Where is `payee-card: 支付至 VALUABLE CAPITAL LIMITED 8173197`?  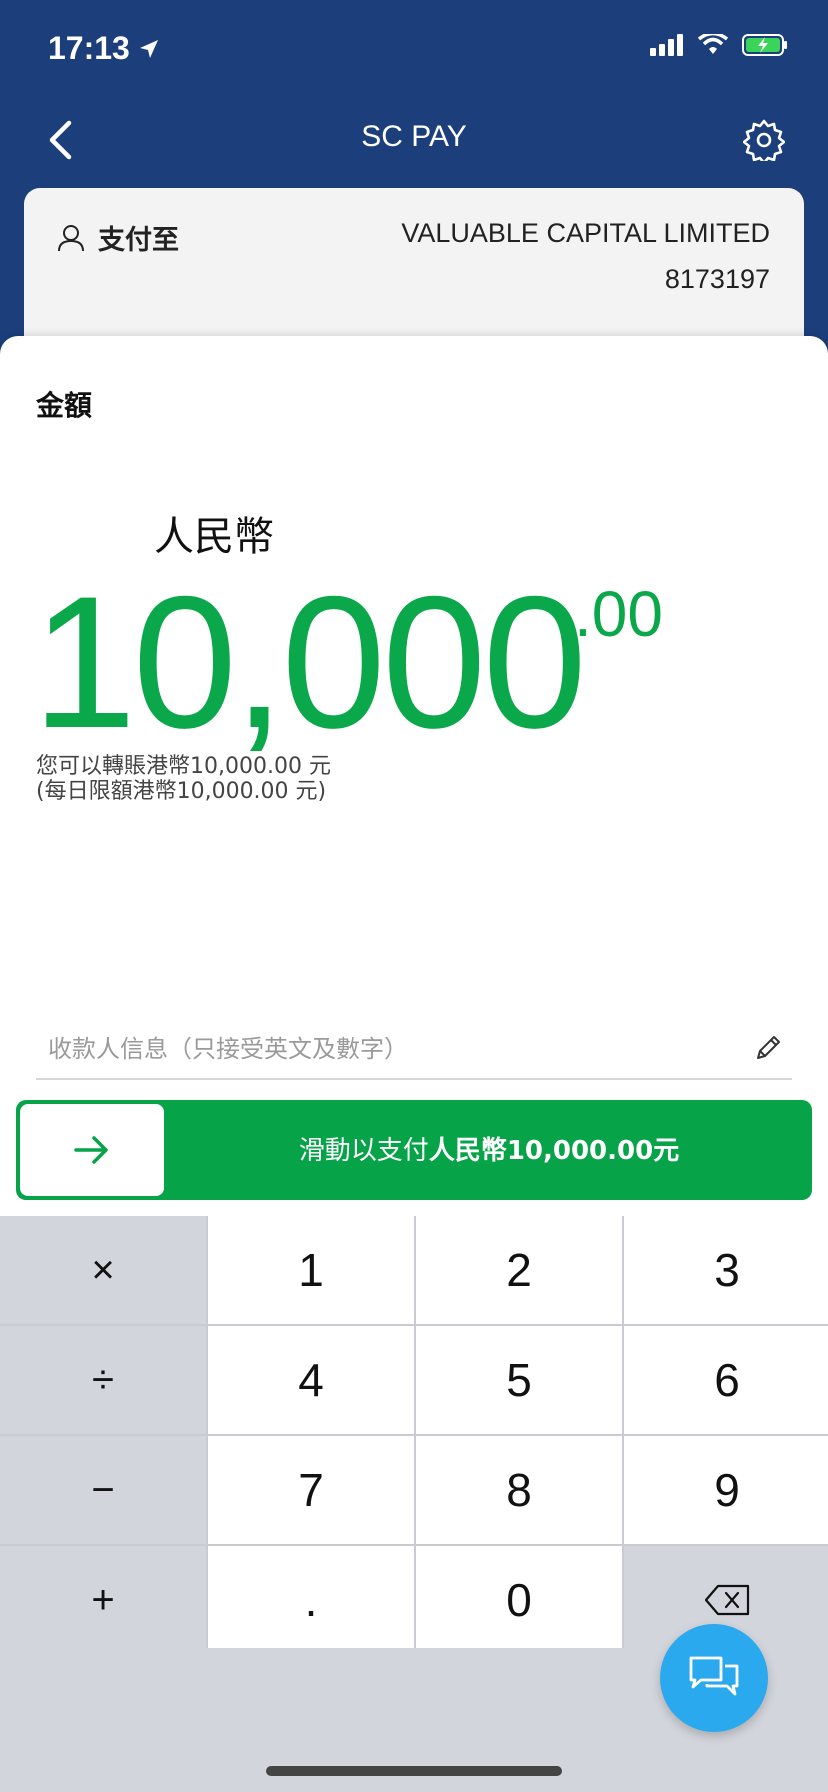 payee-card: 支付至 VALUABLE CAPITAL LIMITED 8173197 is located at coordinates (414, 268).